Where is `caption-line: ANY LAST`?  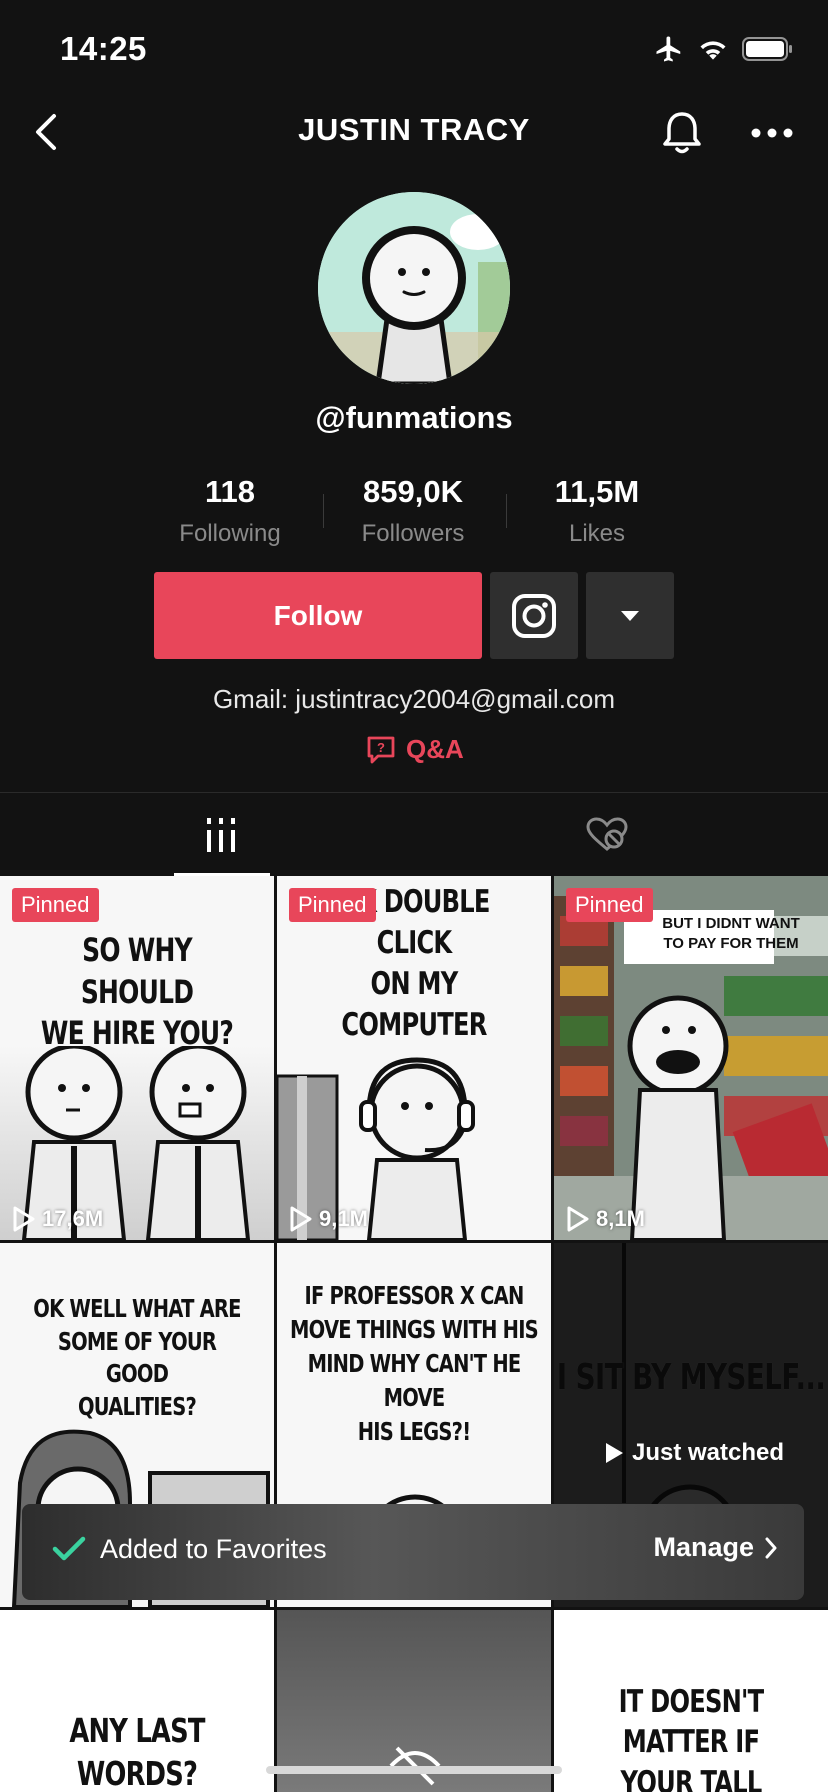 caption-line: ANY LAST is located at coordinates (137, 1730).